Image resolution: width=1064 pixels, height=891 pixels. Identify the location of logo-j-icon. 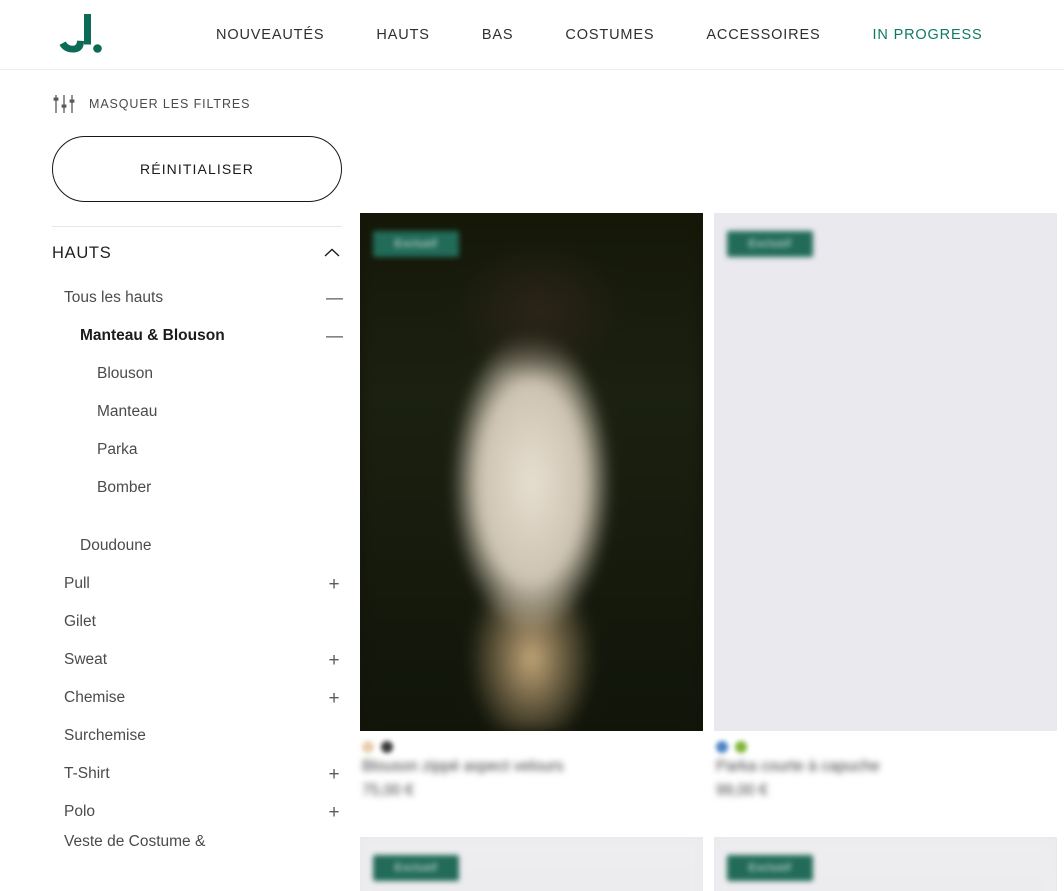
(80, 33).